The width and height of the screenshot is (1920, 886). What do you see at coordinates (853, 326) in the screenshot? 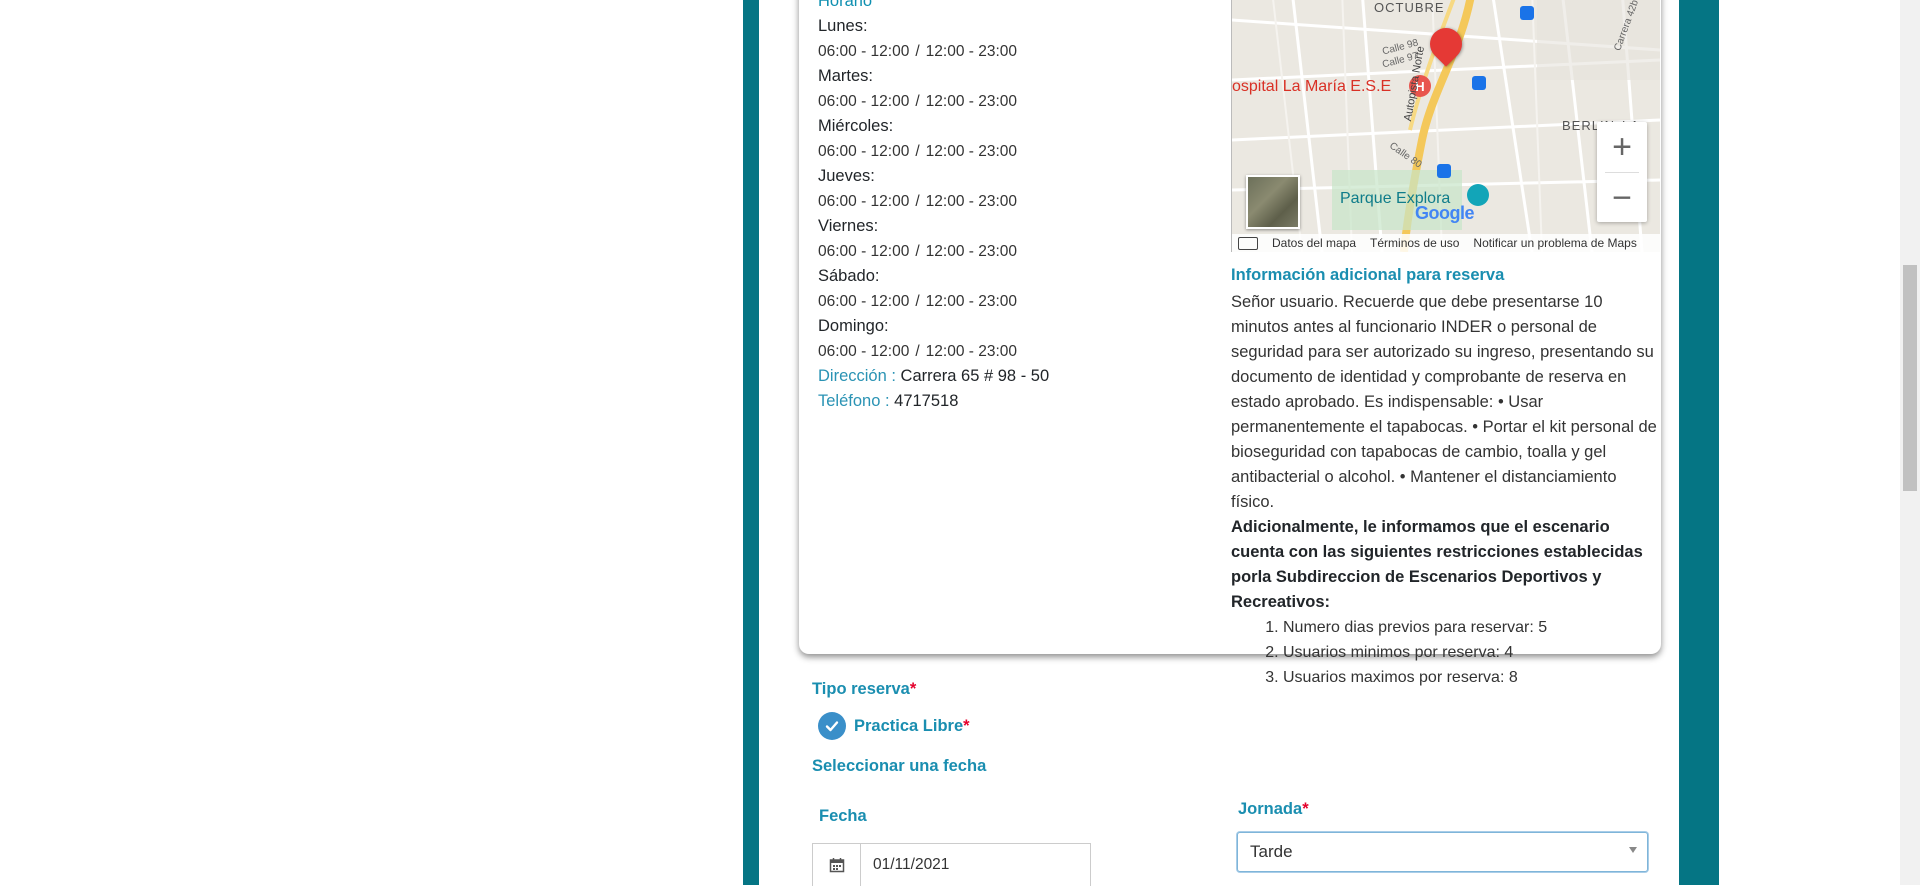
I see `day-label: Domingo:` at bounding box center [853, 326].